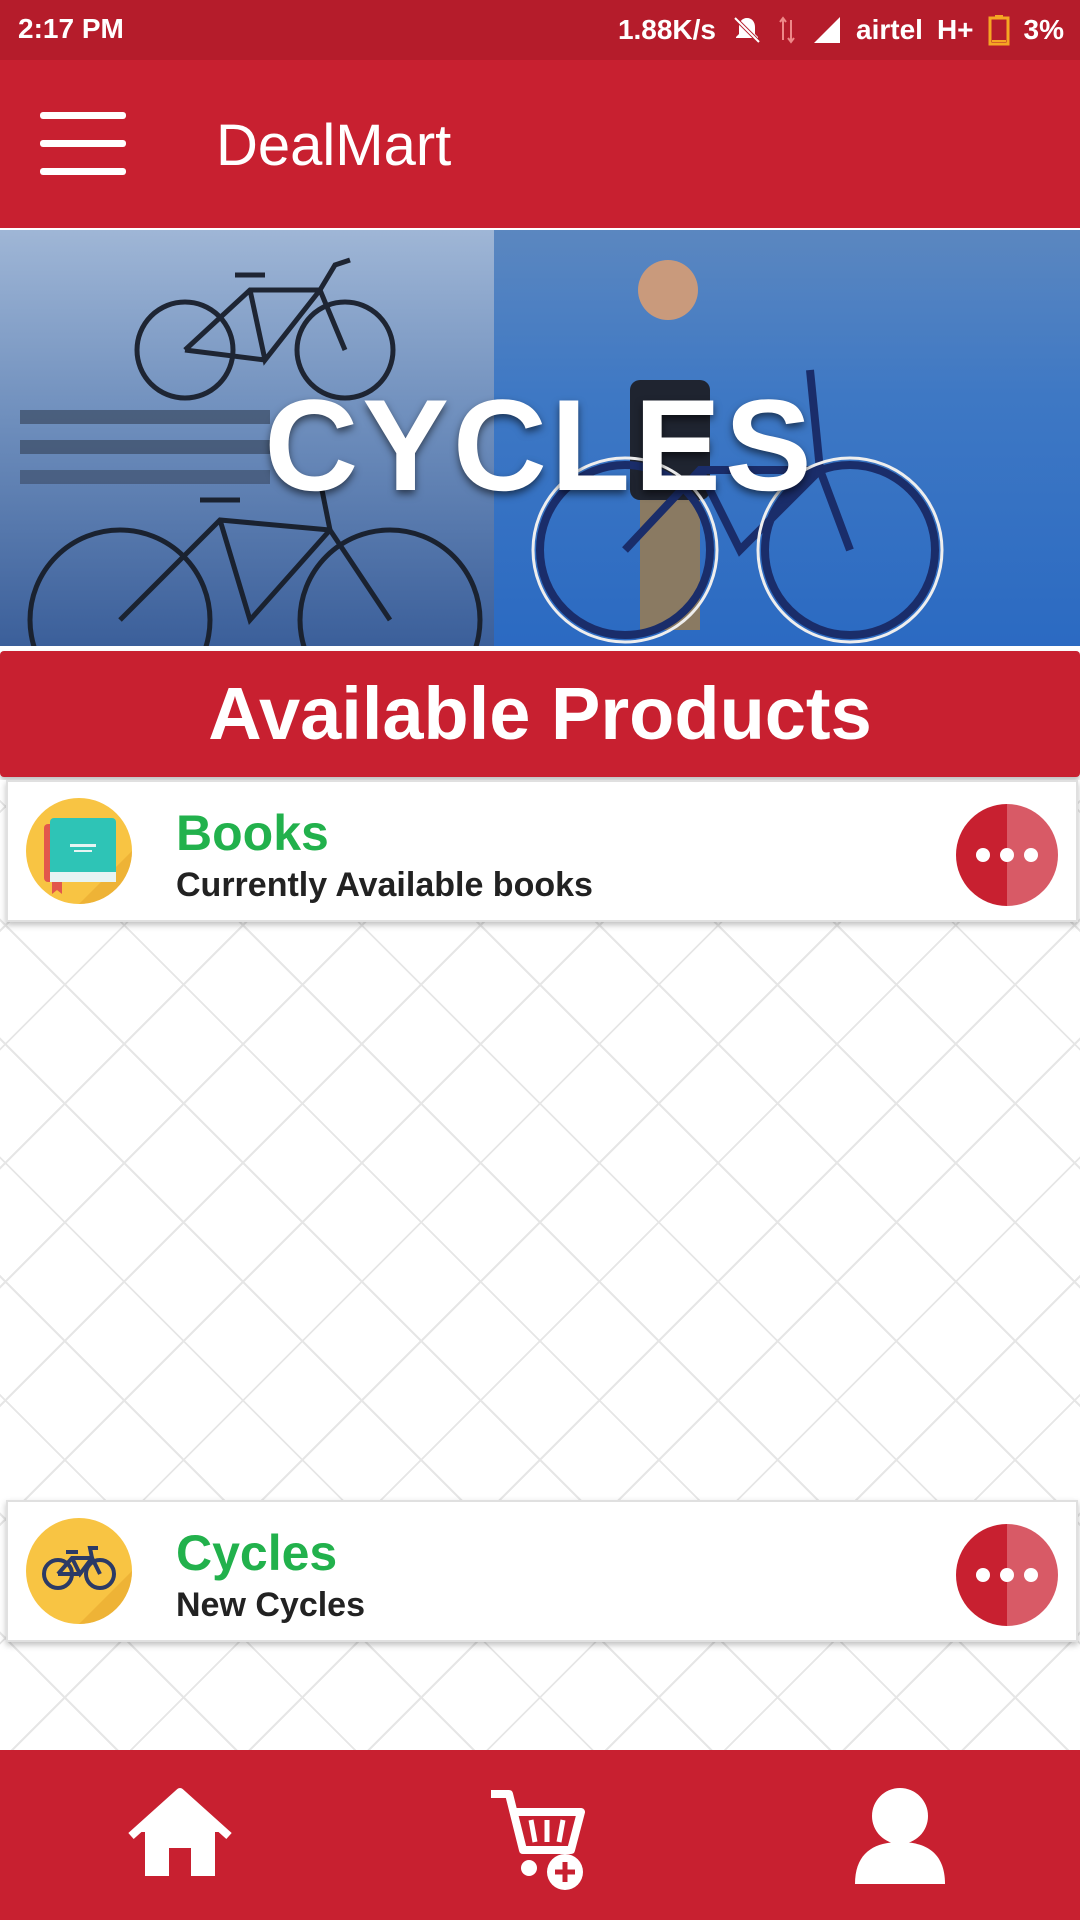 The image size is (1080, 1920). Describe the element at coordinates (955, 29) in the screenshot. I see `network-type: H+` at that location.